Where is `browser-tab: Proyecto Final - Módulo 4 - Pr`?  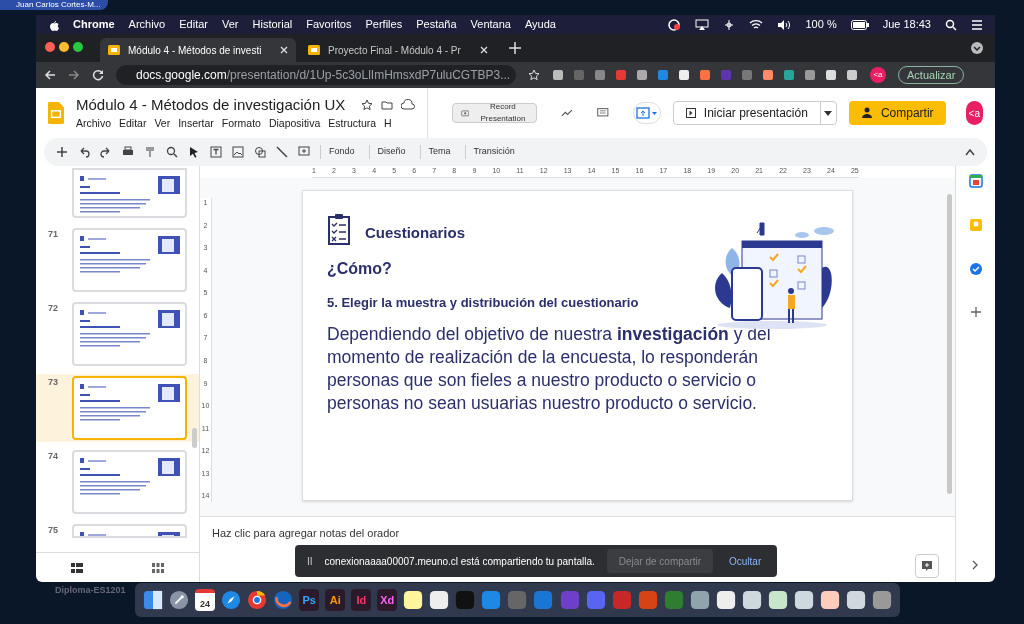 browser-tab: Proyecto Final - Módulo 4 - Pr is located at coordinates (398, 50).